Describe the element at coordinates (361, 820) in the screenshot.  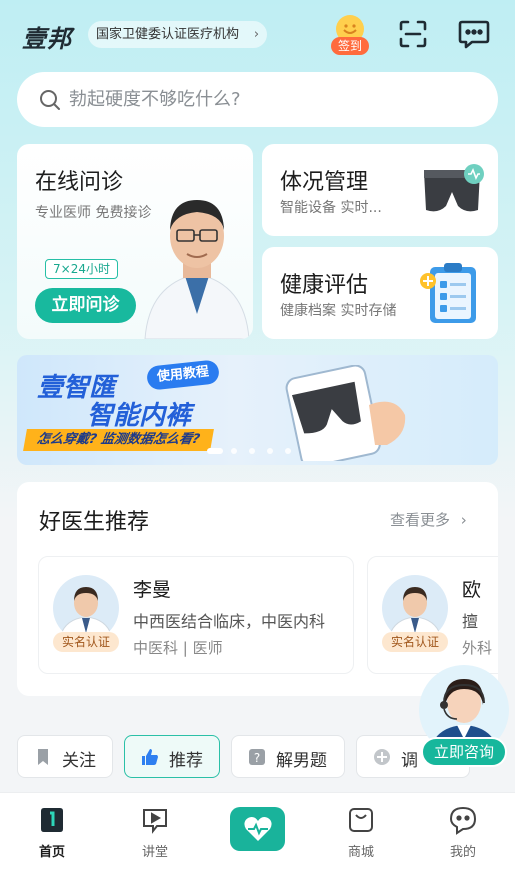
I see `bag-icon` at that location.